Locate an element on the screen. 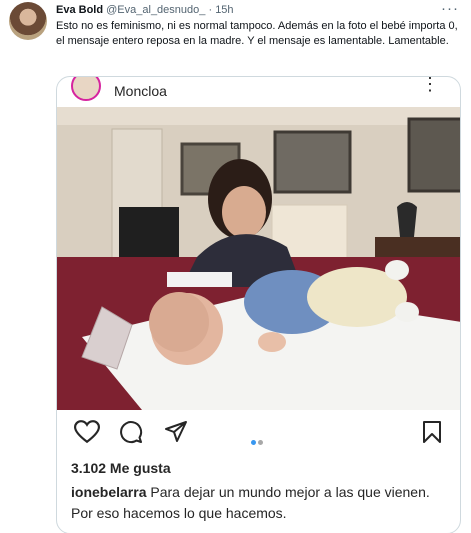 Image resolution: width=471 pixels, height=533 pixels. carousel-indicator is located at coordinates (258, 441).